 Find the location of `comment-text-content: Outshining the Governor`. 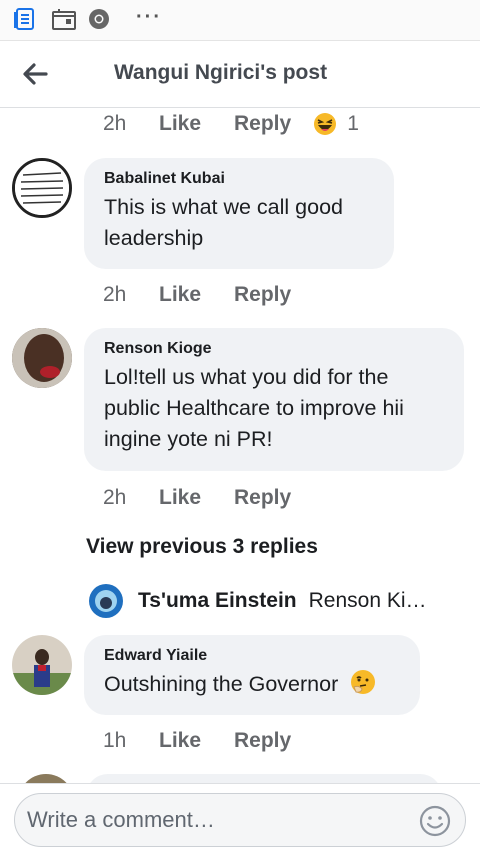

comment-text-content: Outshining the Governor is located at coordinates (221, 684).